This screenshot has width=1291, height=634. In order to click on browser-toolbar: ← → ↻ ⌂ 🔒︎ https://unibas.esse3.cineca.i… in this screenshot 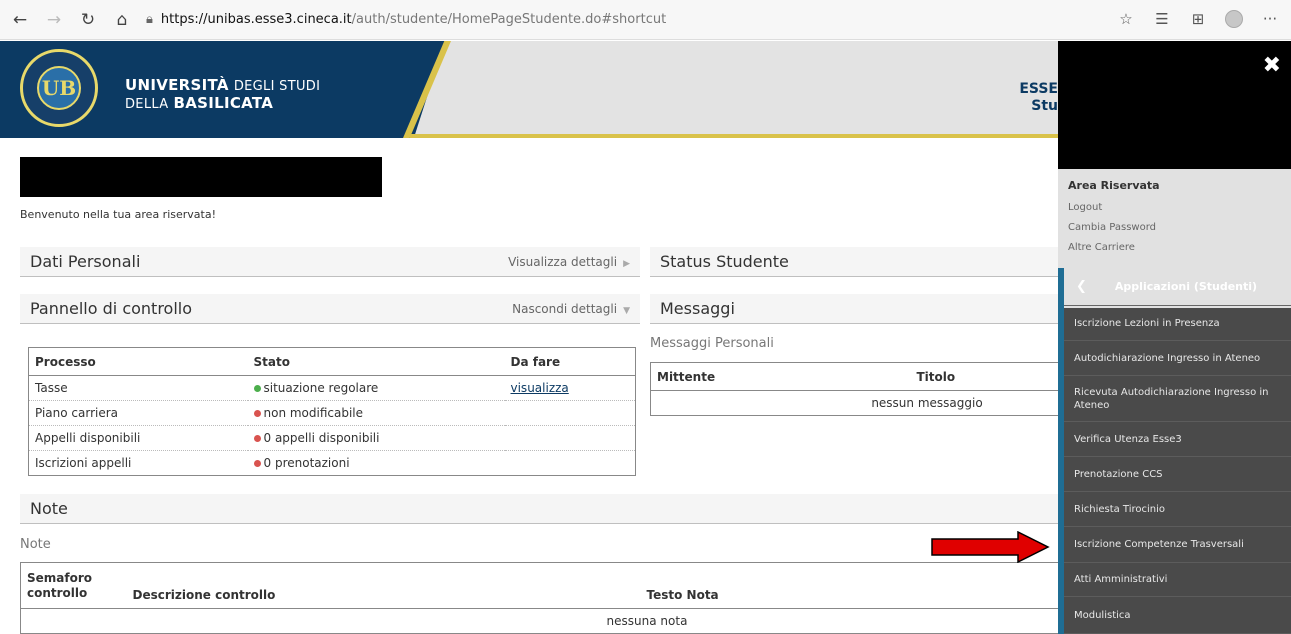, I will do `click(645, 20)`.